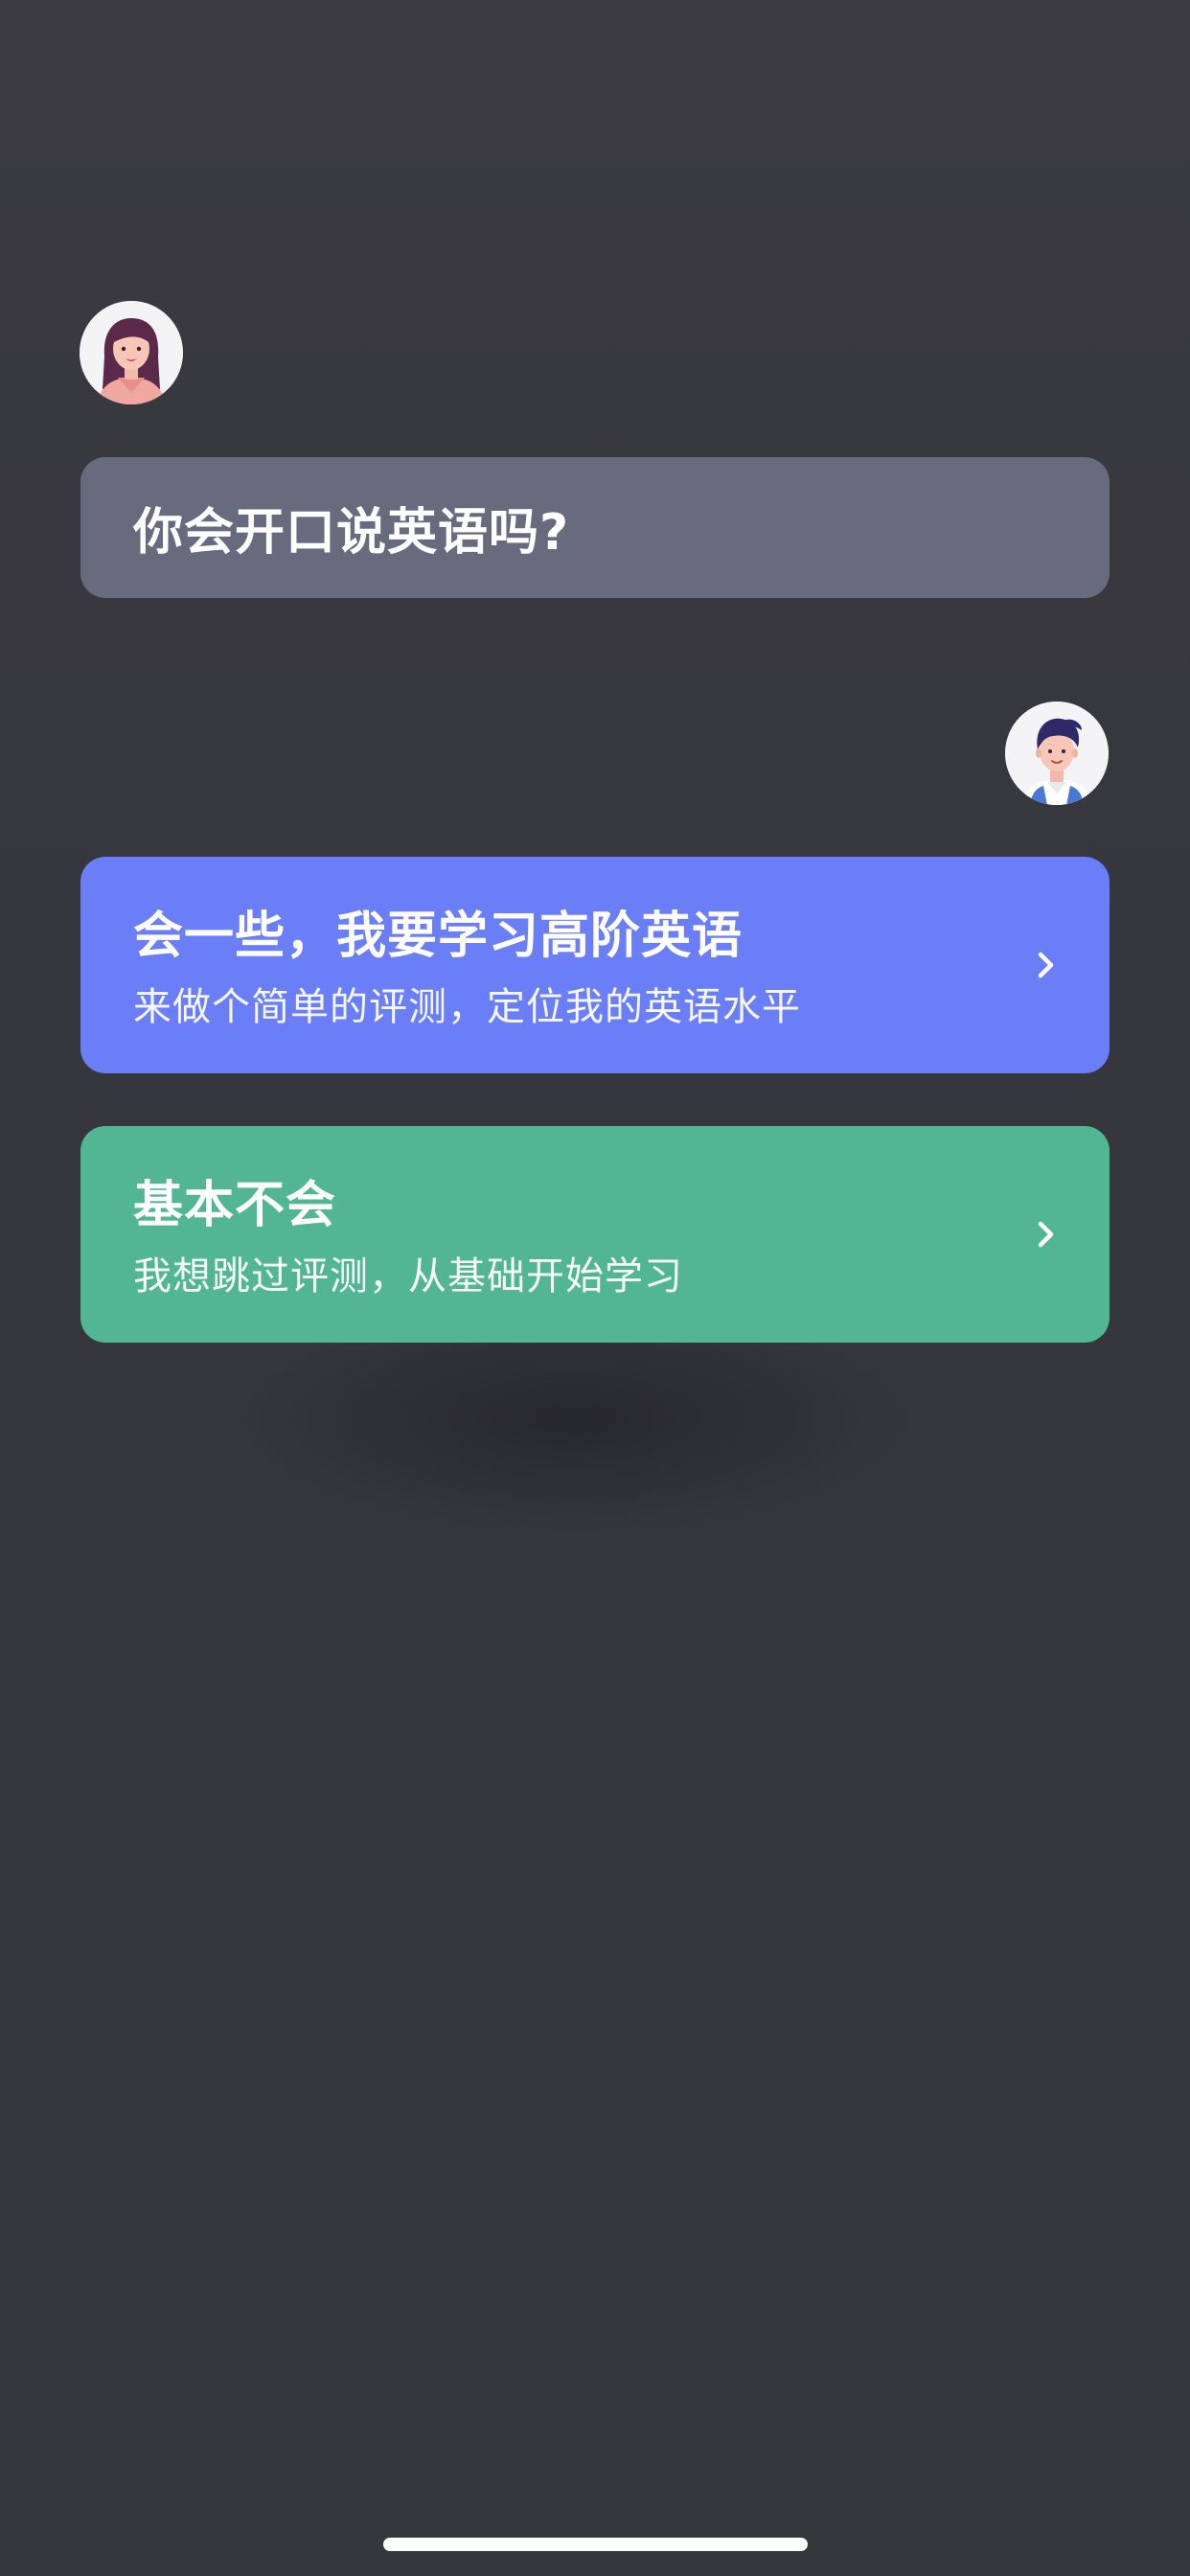 The width and height of the screenshot is (1190, 2576). I want to click on option-title: 会一些，我要学习高阶英语, so click(439, 936).